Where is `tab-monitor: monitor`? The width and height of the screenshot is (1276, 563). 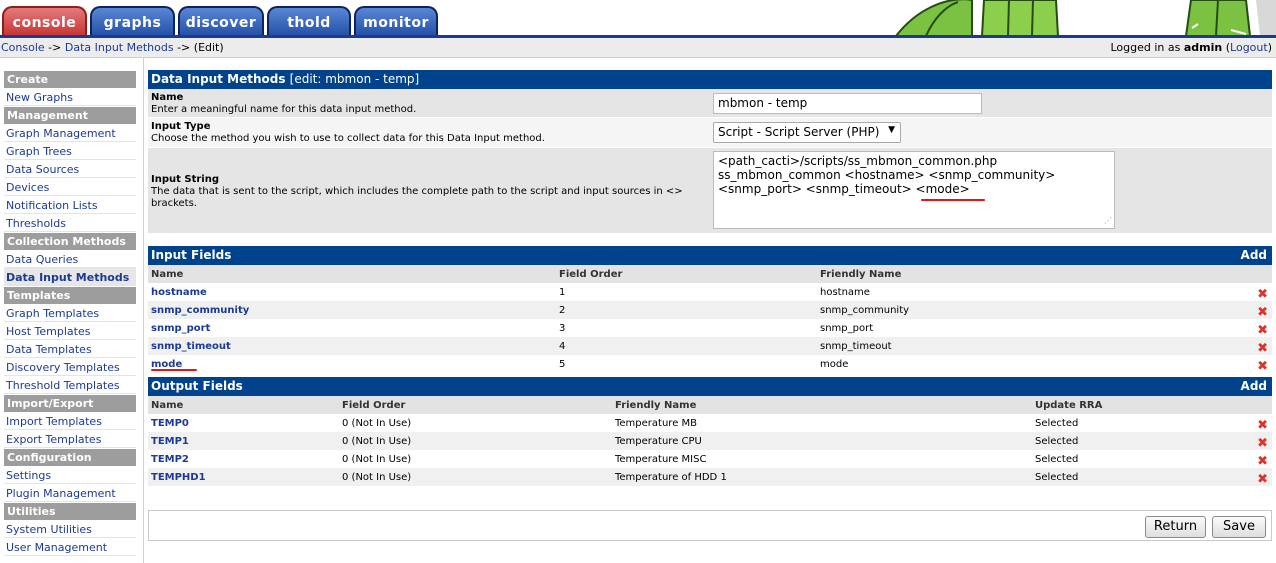 tab-monitor: monitor is located at coordinates (396, 21).